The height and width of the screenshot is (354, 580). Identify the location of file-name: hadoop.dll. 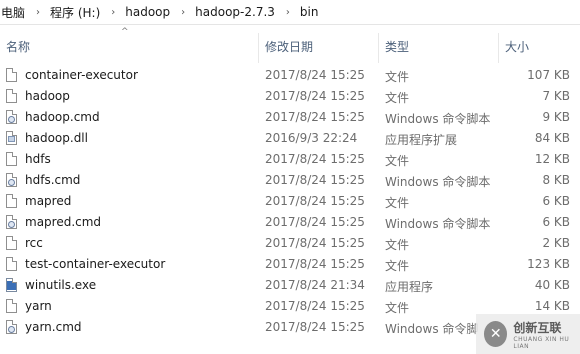
(56, 138).